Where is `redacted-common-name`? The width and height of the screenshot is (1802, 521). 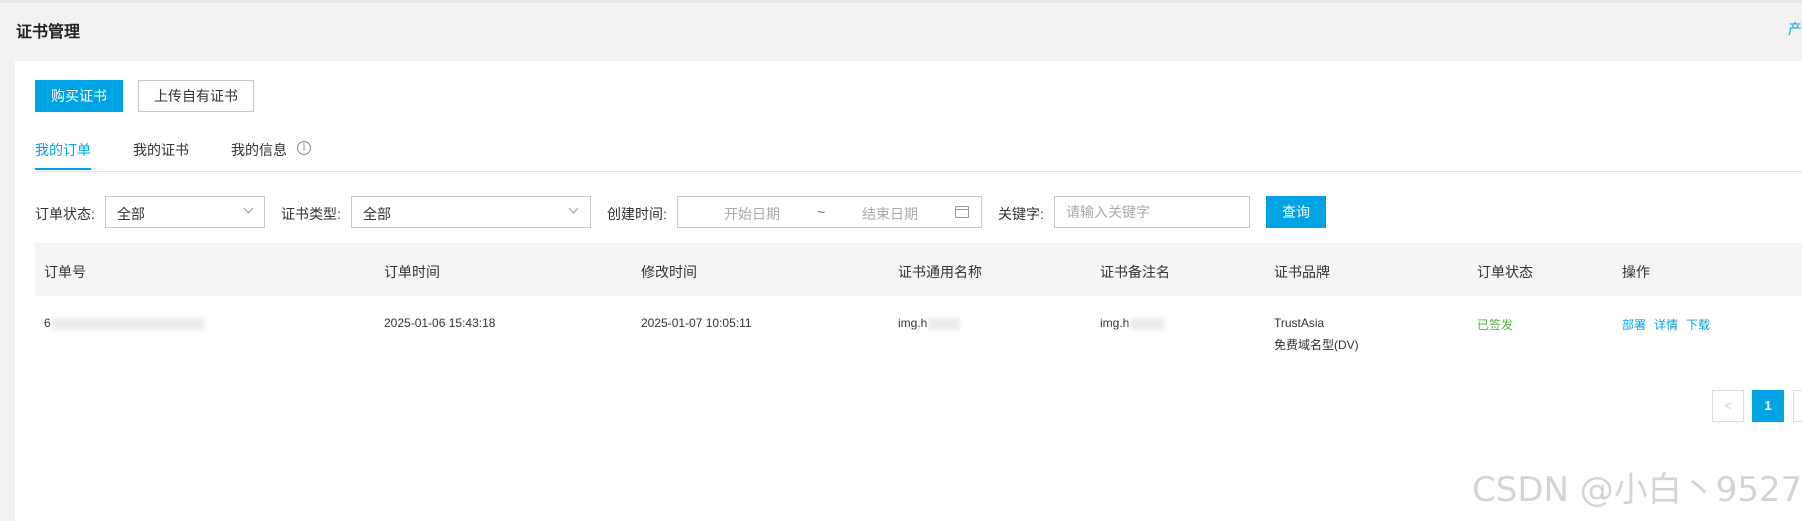 redacted-common-name is located at coordinates (944, 324).